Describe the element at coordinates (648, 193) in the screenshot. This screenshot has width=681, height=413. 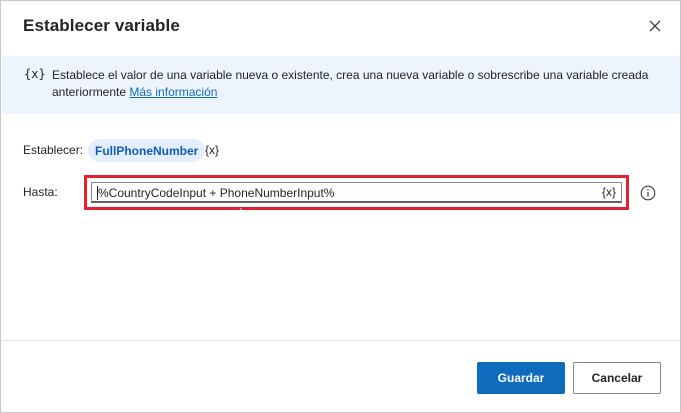
I see `info-circle-icon` at that location.